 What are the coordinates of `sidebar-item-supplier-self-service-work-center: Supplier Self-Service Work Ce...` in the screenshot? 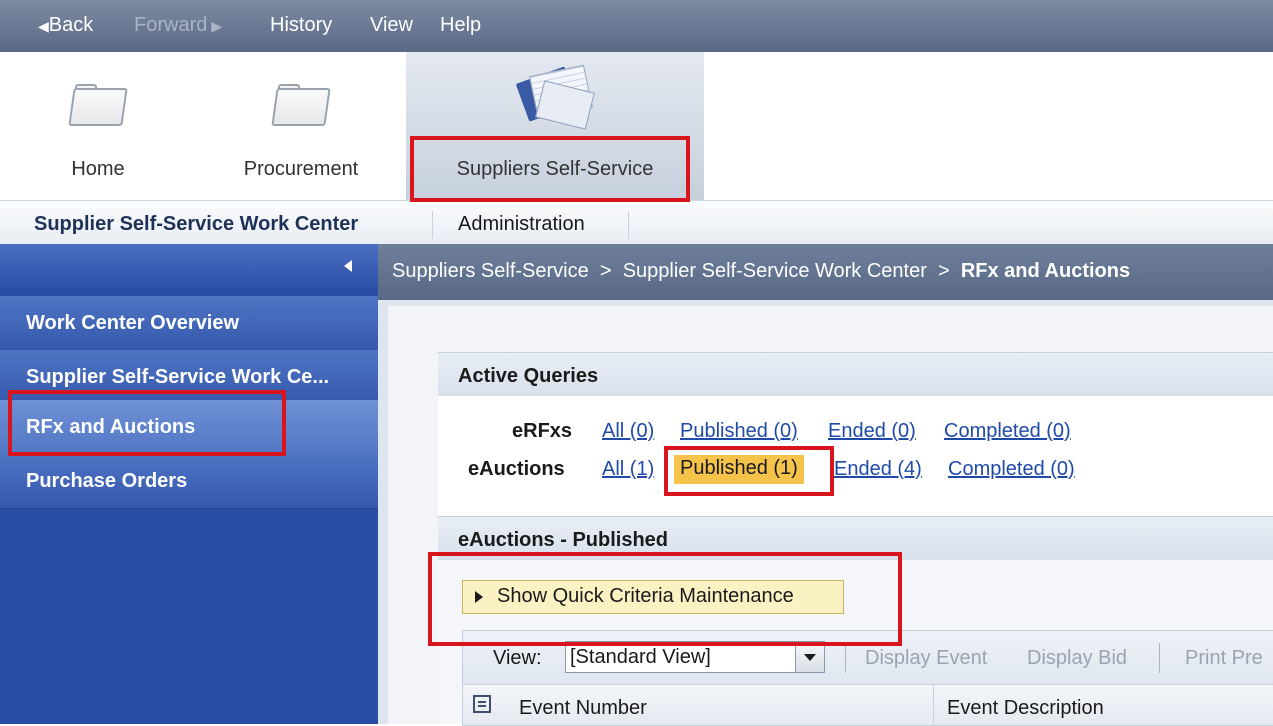 It's located at (189, 377).